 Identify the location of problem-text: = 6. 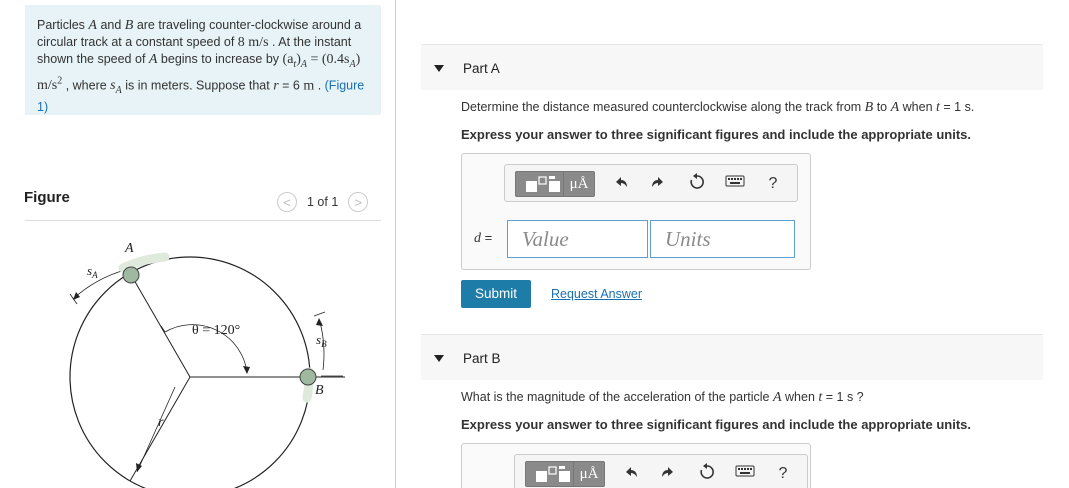
(291, 85).